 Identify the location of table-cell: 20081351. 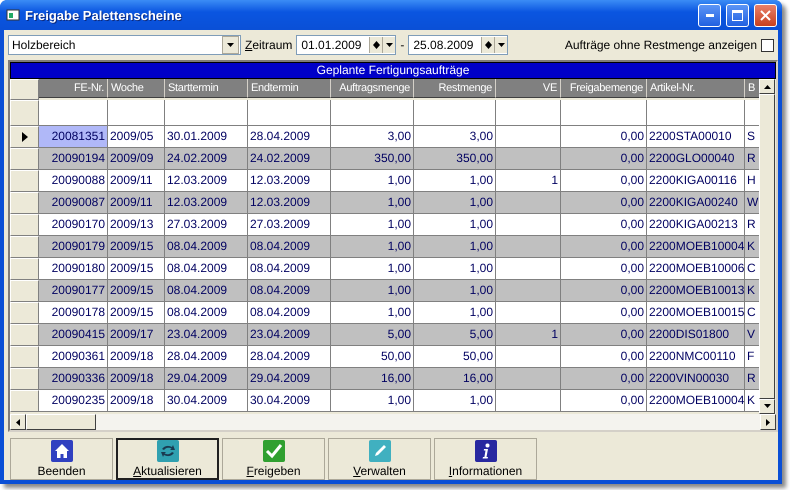
(73, 137).